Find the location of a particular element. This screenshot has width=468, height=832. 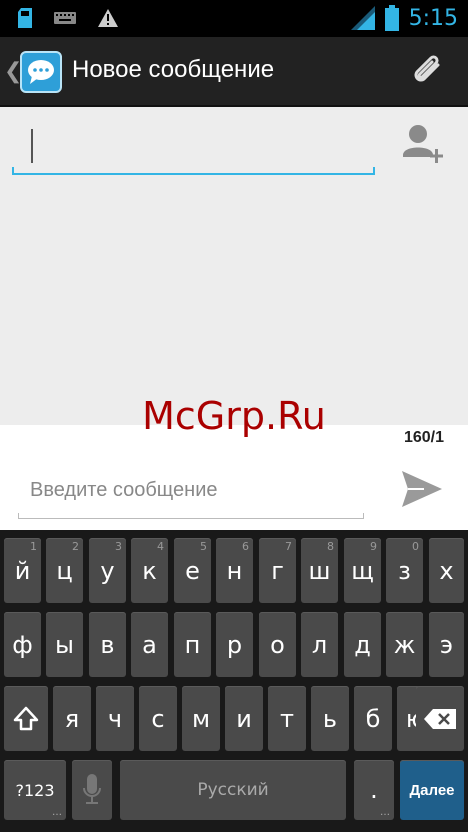

backspace-icon is located at coordinates (440, 718).